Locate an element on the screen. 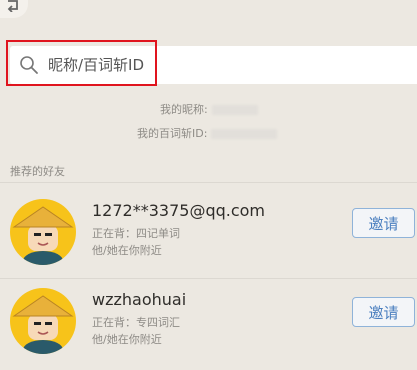 The image size is (417, 370). row-divider is located at coordinates (208, 278).